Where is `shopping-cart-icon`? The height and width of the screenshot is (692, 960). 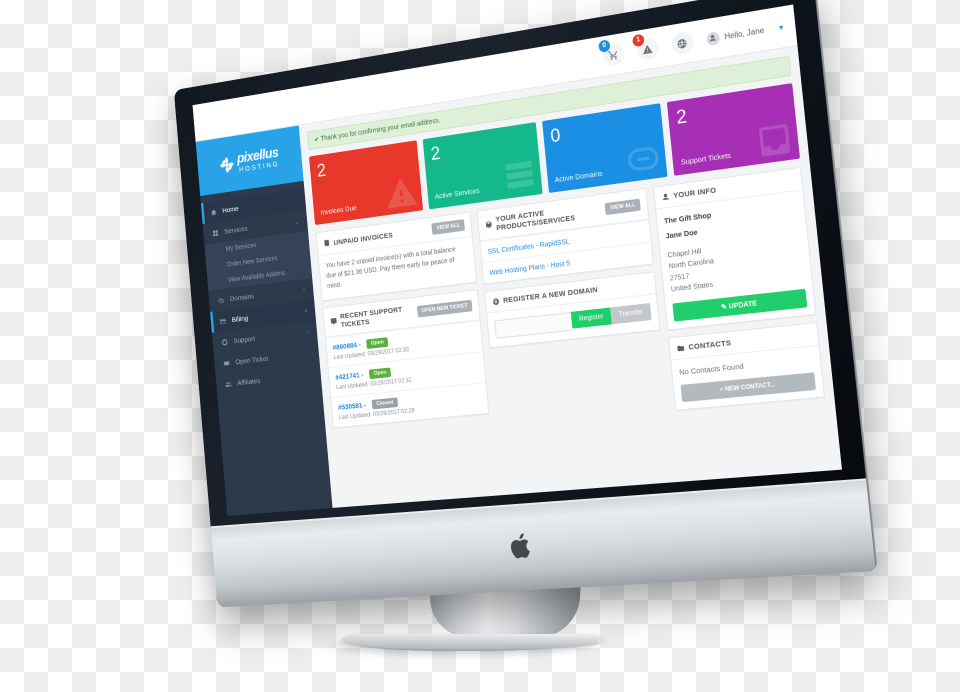
shopping-cart-icon is located at coordinates (613, 54).